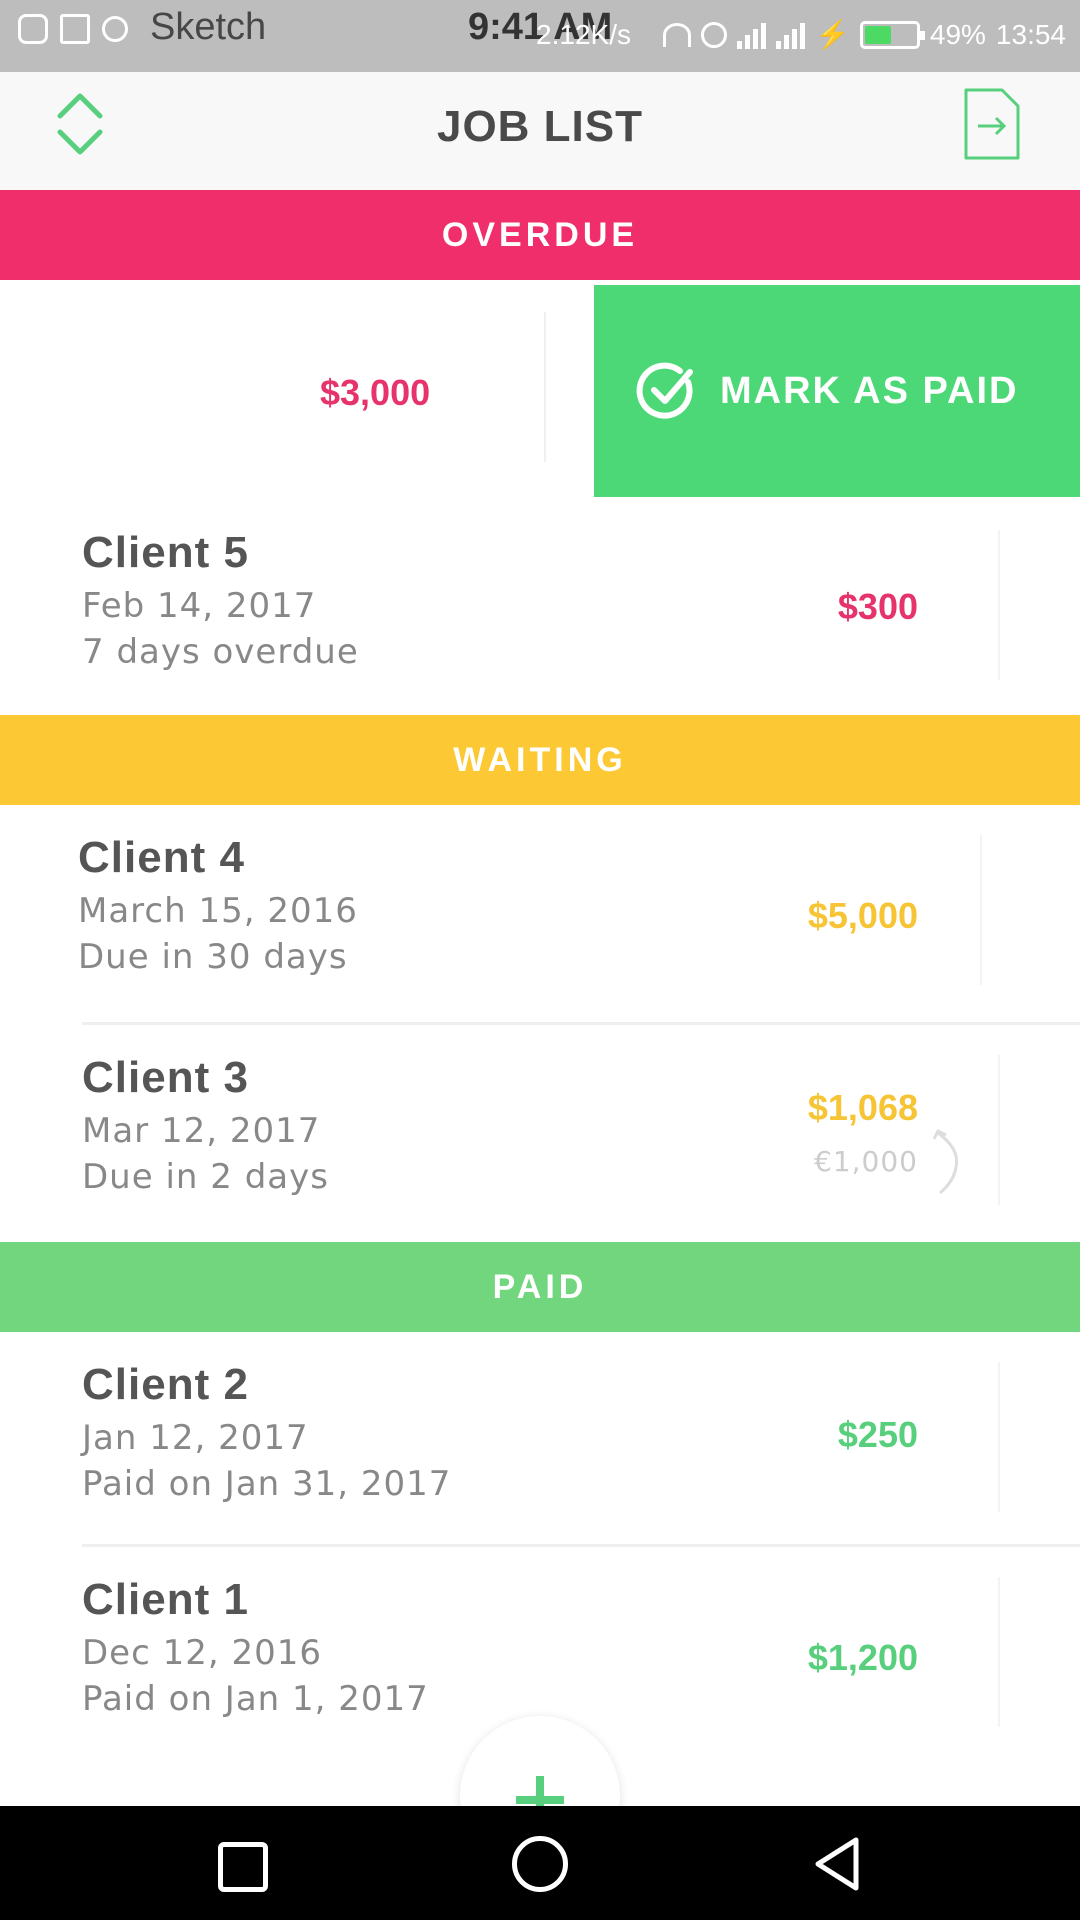 The image size is (1080, 1920). Describe the element at coordinates (240, 1864) in the screenshot. I see `recent-apps-icon` at that location.